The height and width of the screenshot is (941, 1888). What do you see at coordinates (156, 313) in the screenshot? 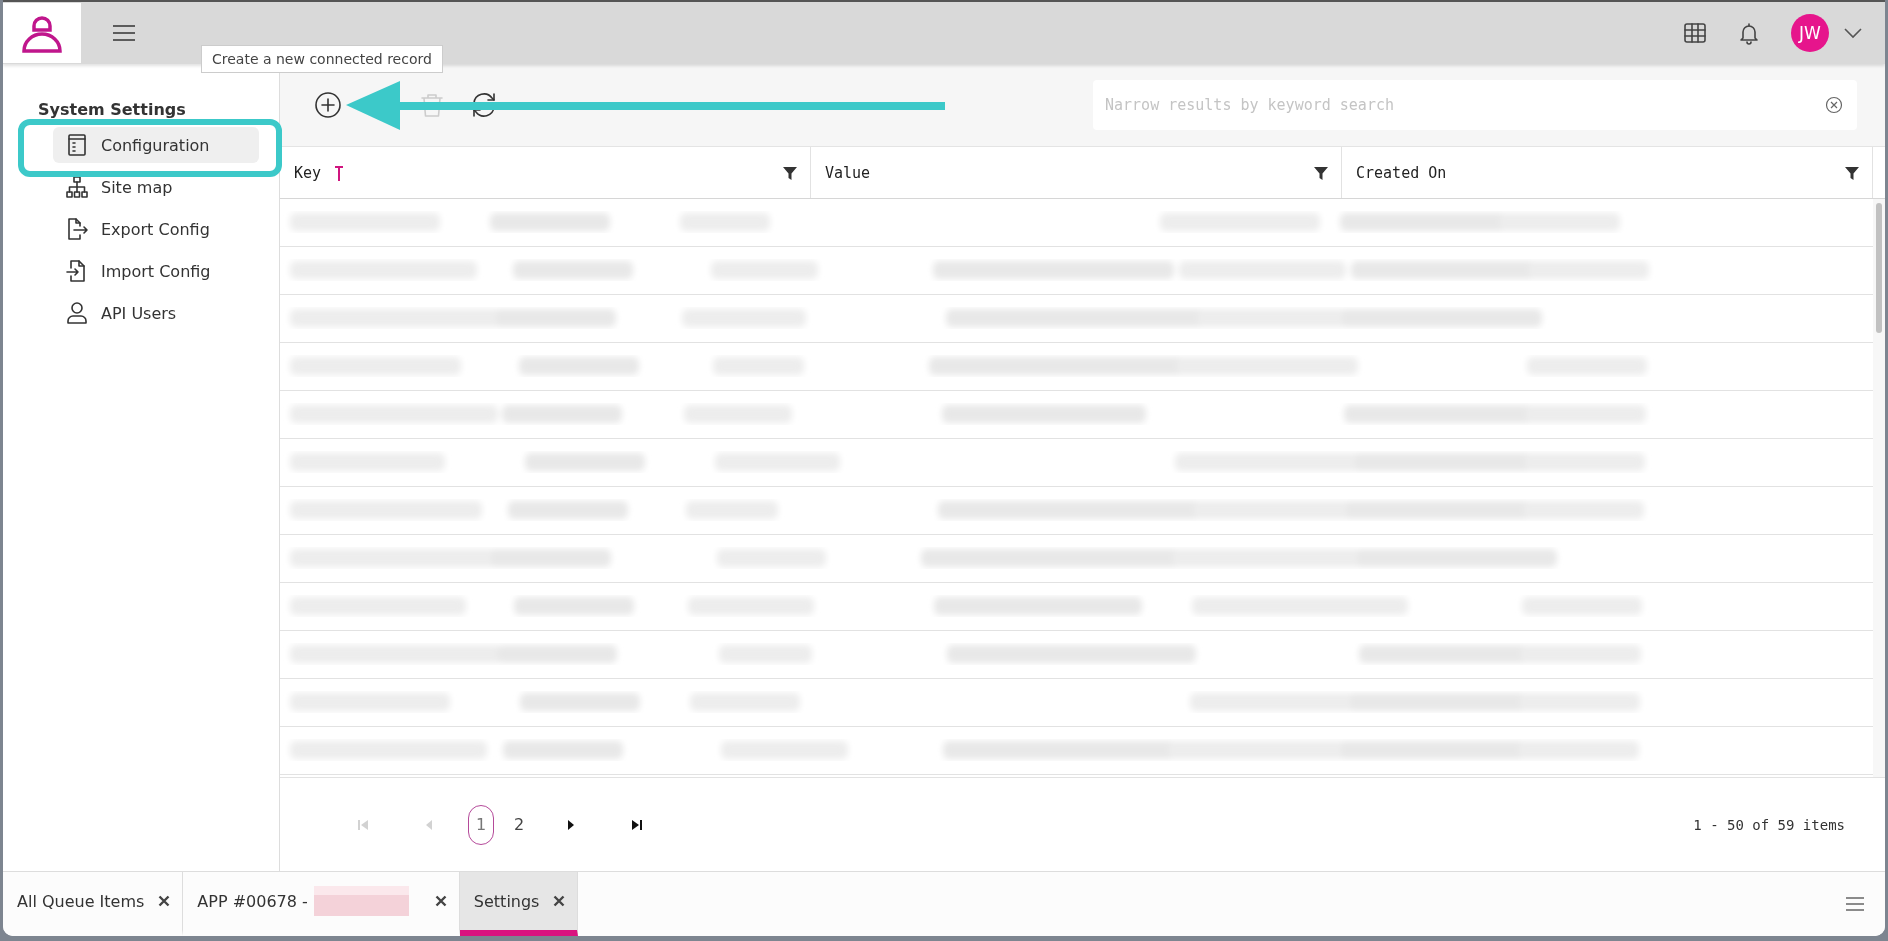
I see `sidebar-item: API Users` at bounding box center [156, 313].